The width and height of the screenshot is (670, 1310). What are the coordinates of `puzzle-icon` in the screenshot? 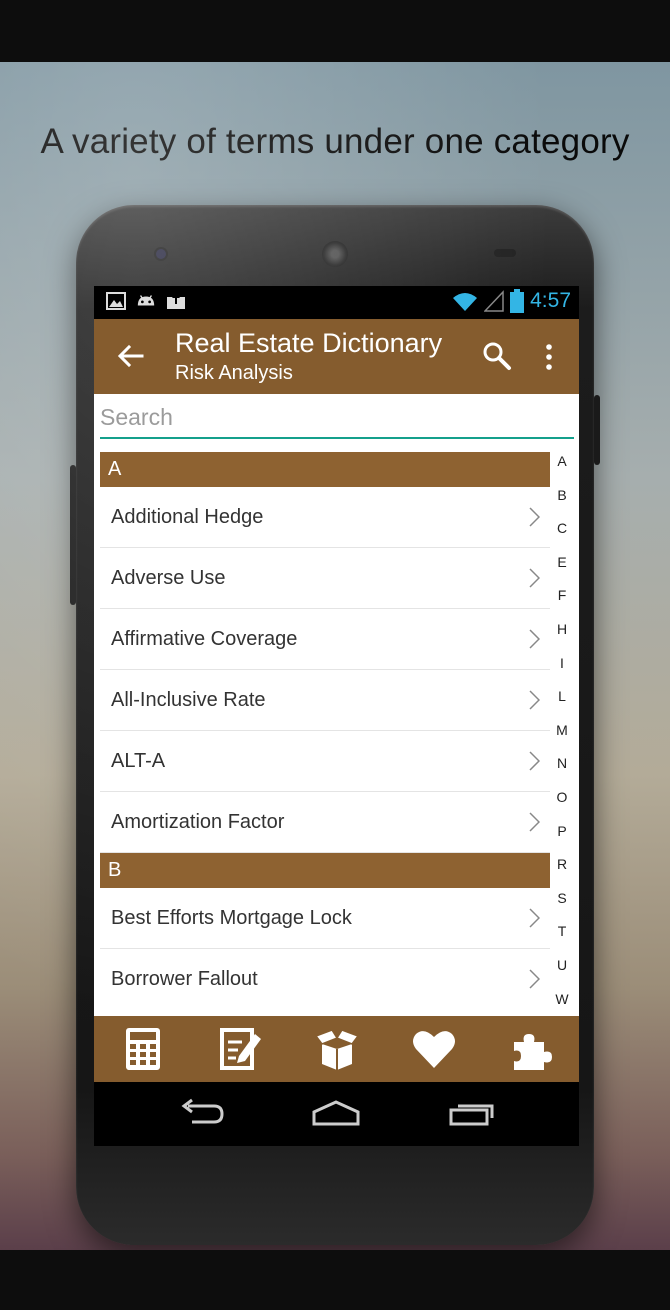 It's located at (531, 1049).